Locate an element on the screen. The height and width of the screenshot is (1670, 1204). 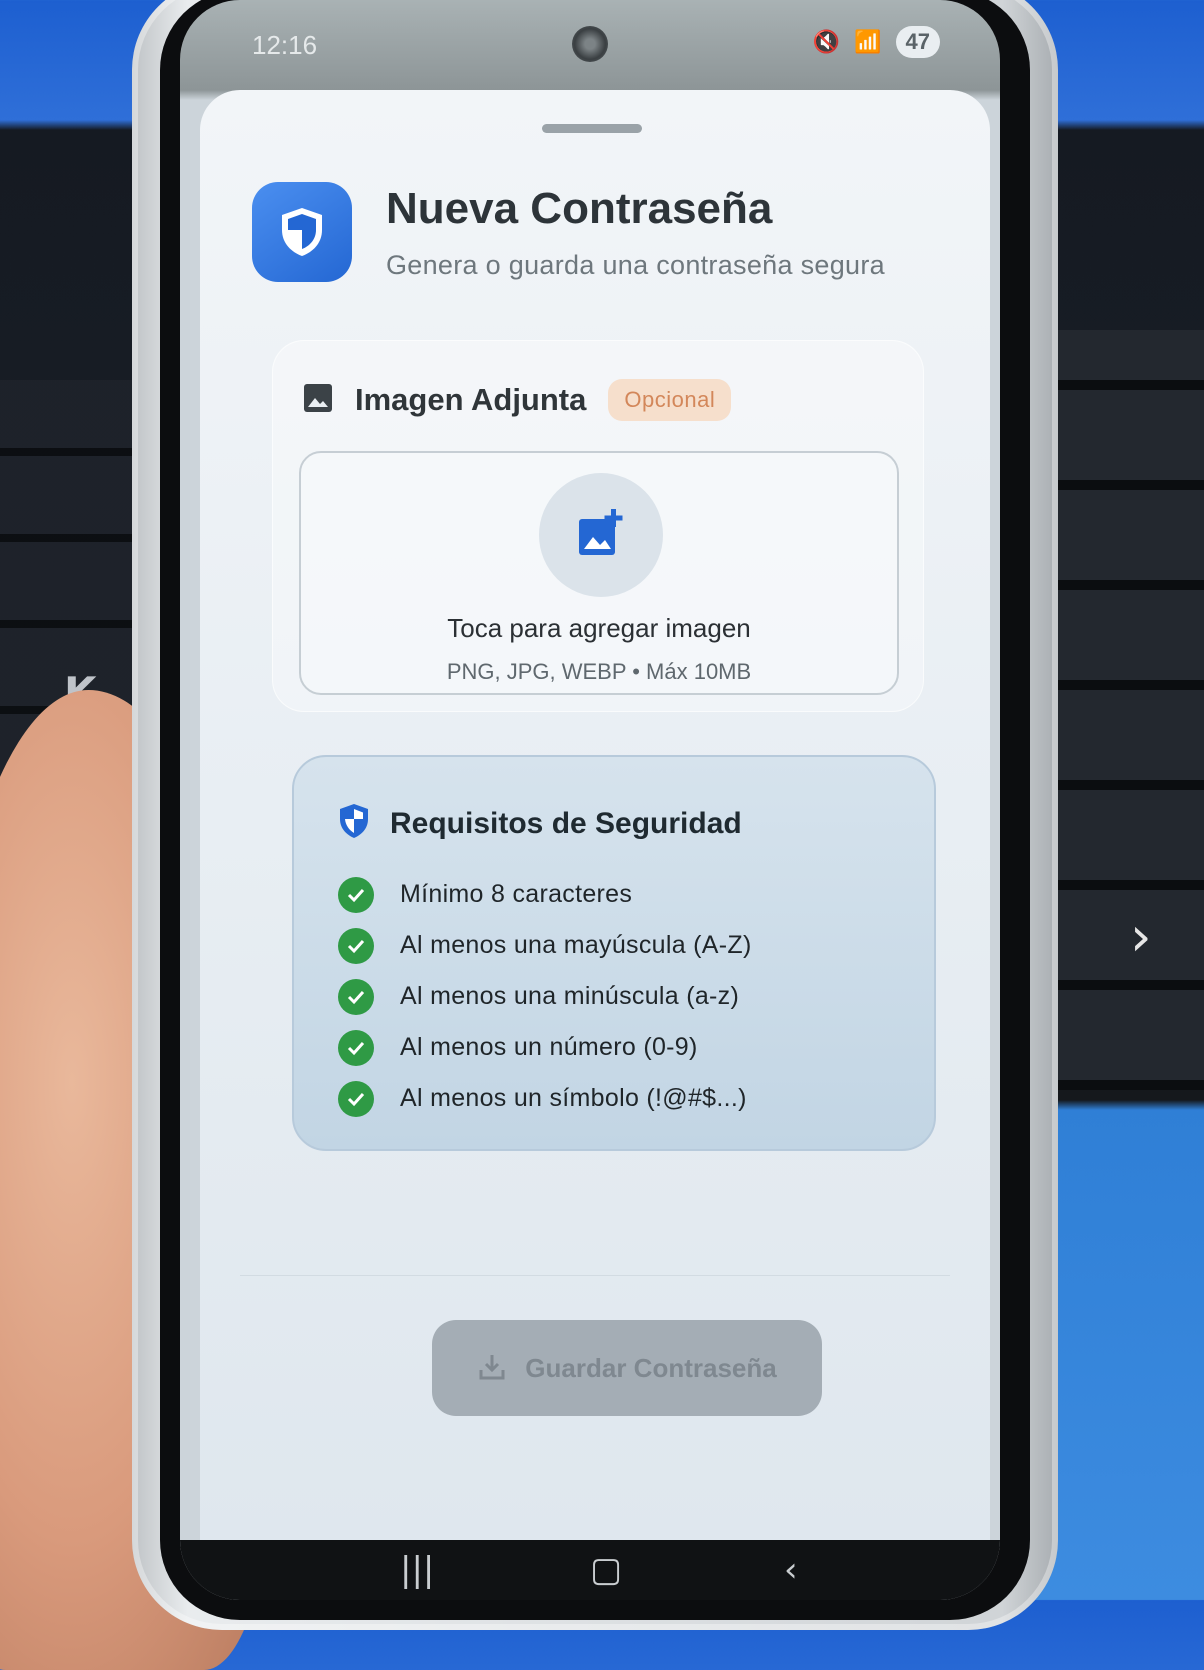
image-section-title: Imagen Adjunta is located at coordinates (471, 399).